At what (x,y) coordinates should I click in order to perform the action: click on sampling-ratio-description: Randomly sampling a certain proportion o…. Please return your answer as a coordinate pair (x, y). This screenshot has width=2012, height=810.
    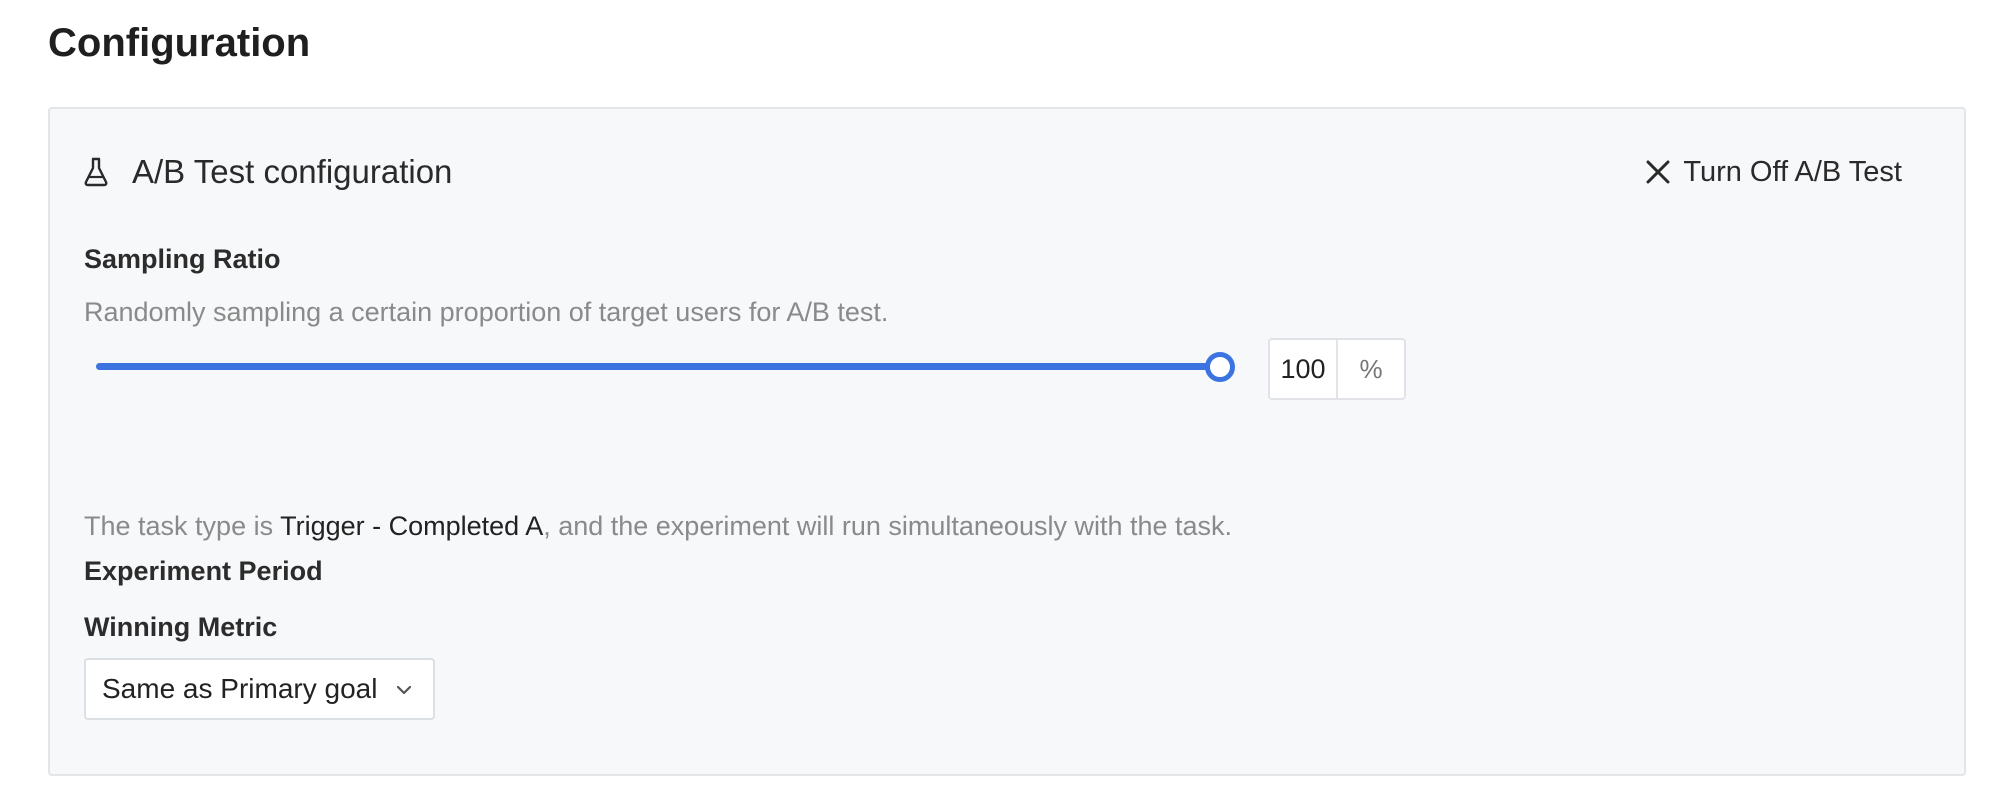
    Looking at the image, I should click on (486, 312).